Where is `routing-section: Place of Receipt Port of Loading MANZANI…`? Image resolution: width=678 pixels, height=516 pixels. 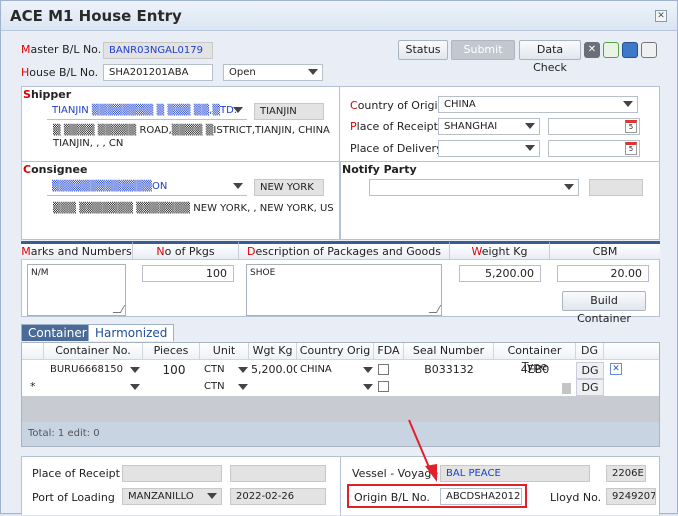 routing-section: Place of Receipt Port of Loading MANZANI… is located at coordinates (340, 486).